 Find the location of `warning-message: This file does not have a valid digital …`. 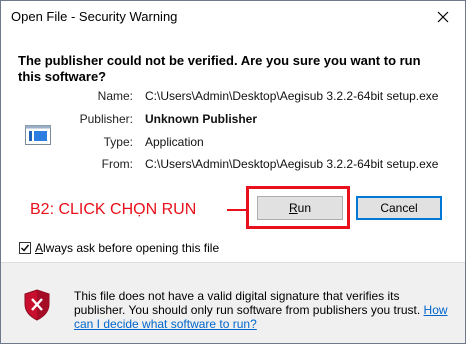

warning-message: This file does not have a valid digital … is located at coordinates (264, 310).